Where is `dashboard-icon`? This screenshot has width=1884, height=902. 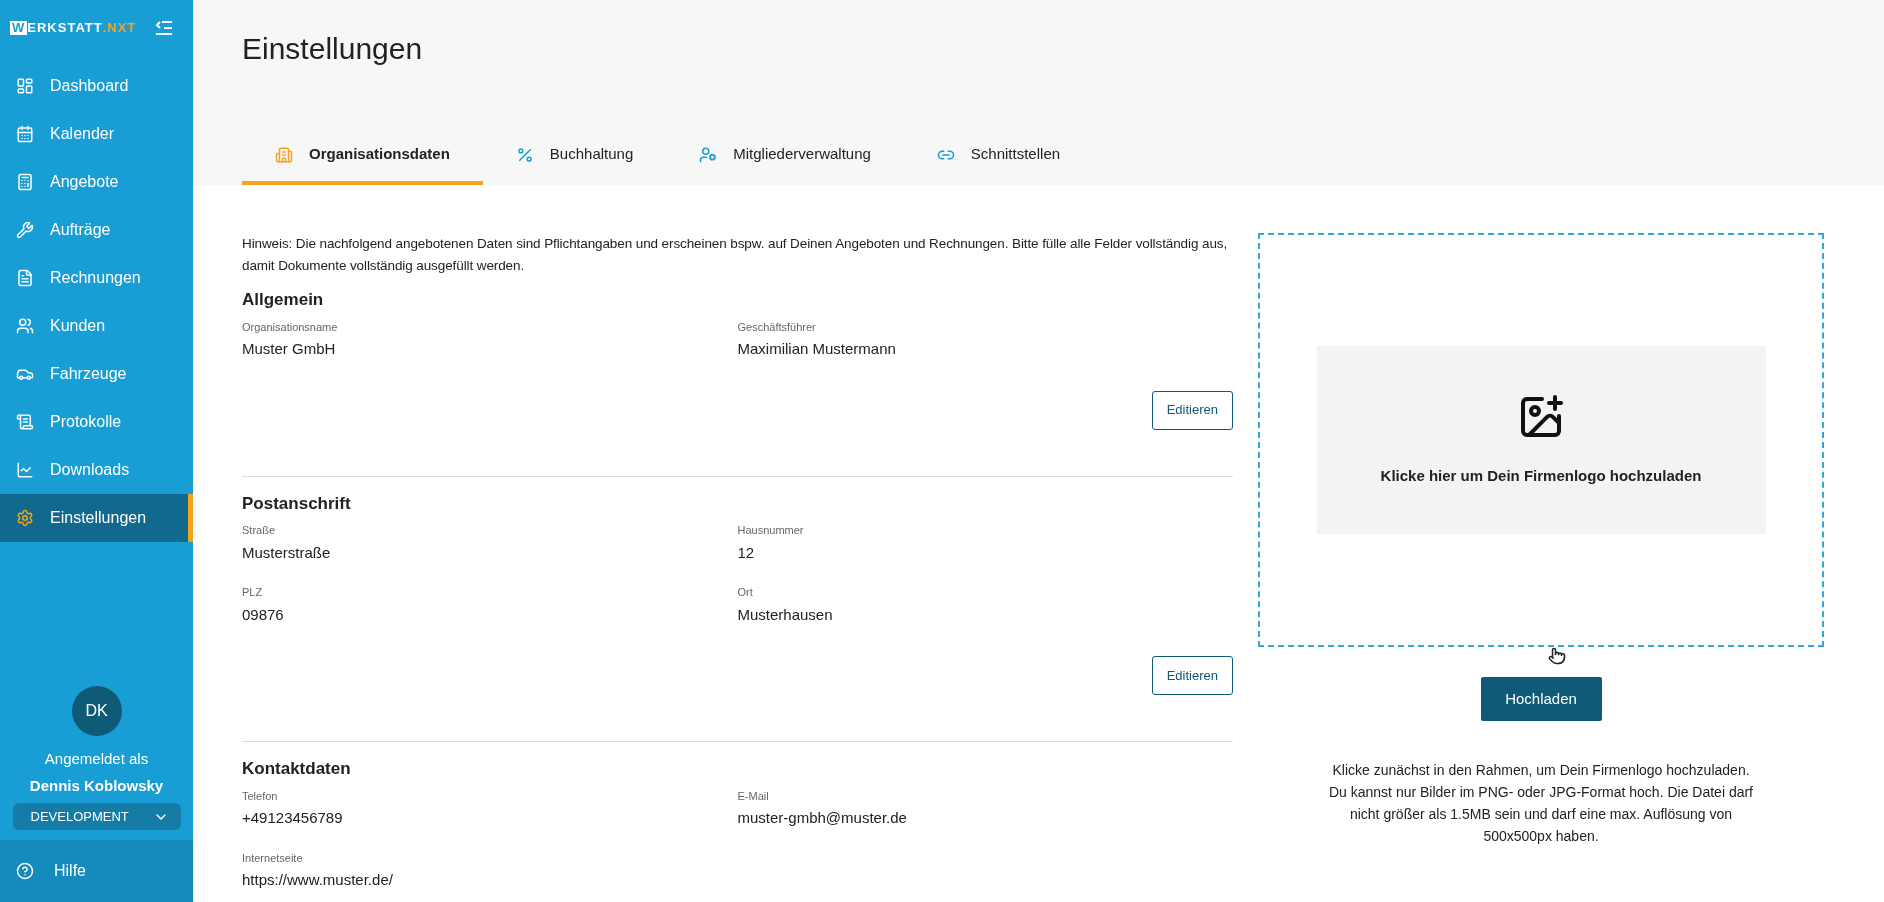 dashboard-icon is located at coordinates (25, 86).